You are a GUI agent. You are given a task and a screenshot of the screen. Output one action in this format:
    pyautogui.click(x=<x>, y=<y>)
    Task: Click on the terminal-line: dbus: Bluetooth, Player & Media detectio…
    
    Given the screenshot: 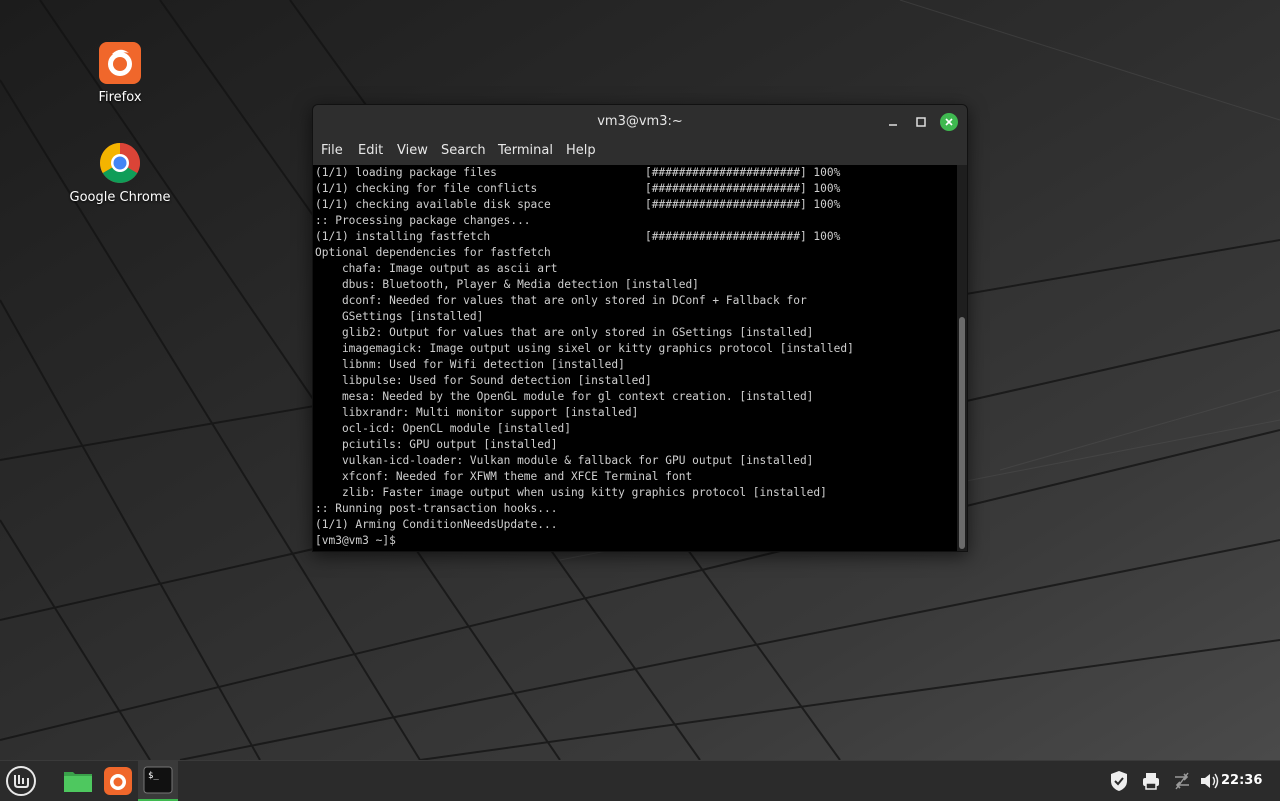 What is the action you would take?
    pyautogui.click(x=507, y=284)
    